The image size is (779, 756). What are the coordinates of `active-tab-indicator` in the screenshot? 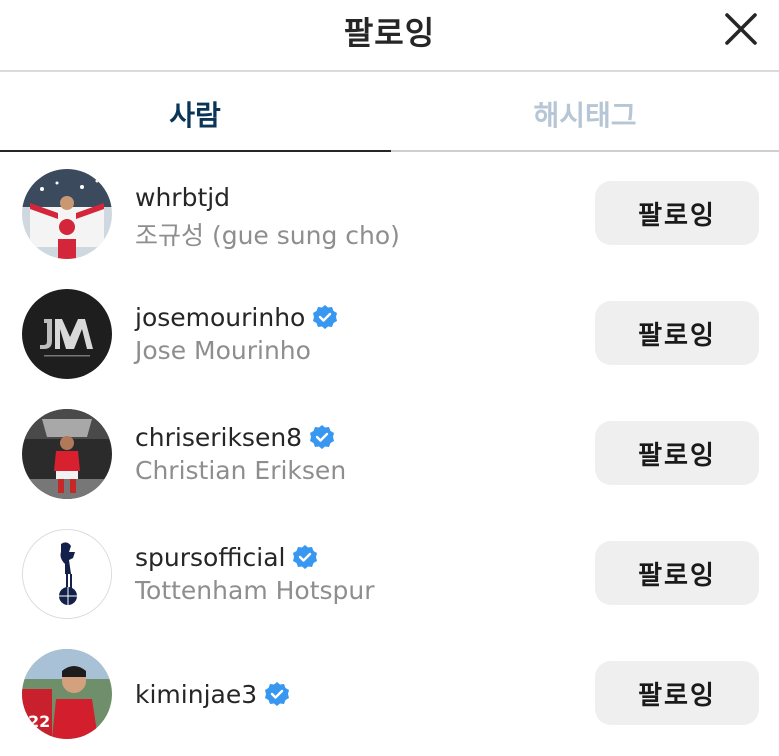 It's located at (195, 151).